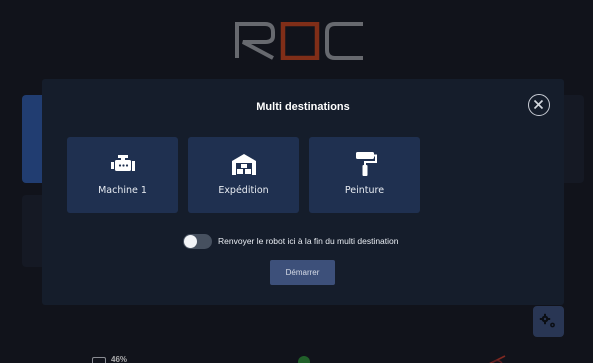 The height and width of the screenshot is (363, 593). I want to click on destination-label: Machine 1, so click(122, 190).